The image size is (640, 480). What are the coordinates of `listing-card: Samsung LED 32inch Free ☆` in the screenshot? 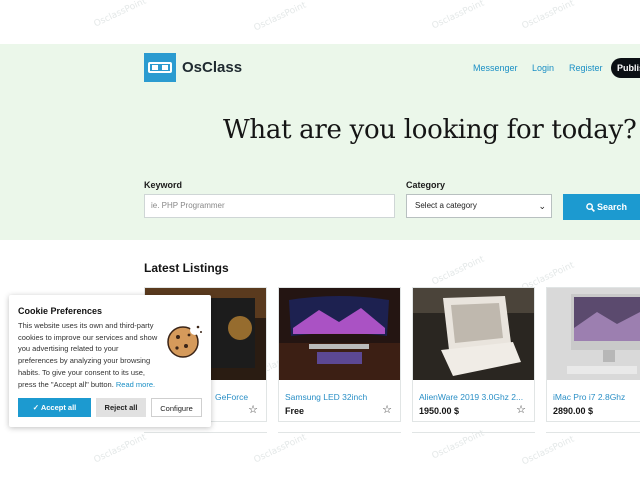 It's located at (339, 354).